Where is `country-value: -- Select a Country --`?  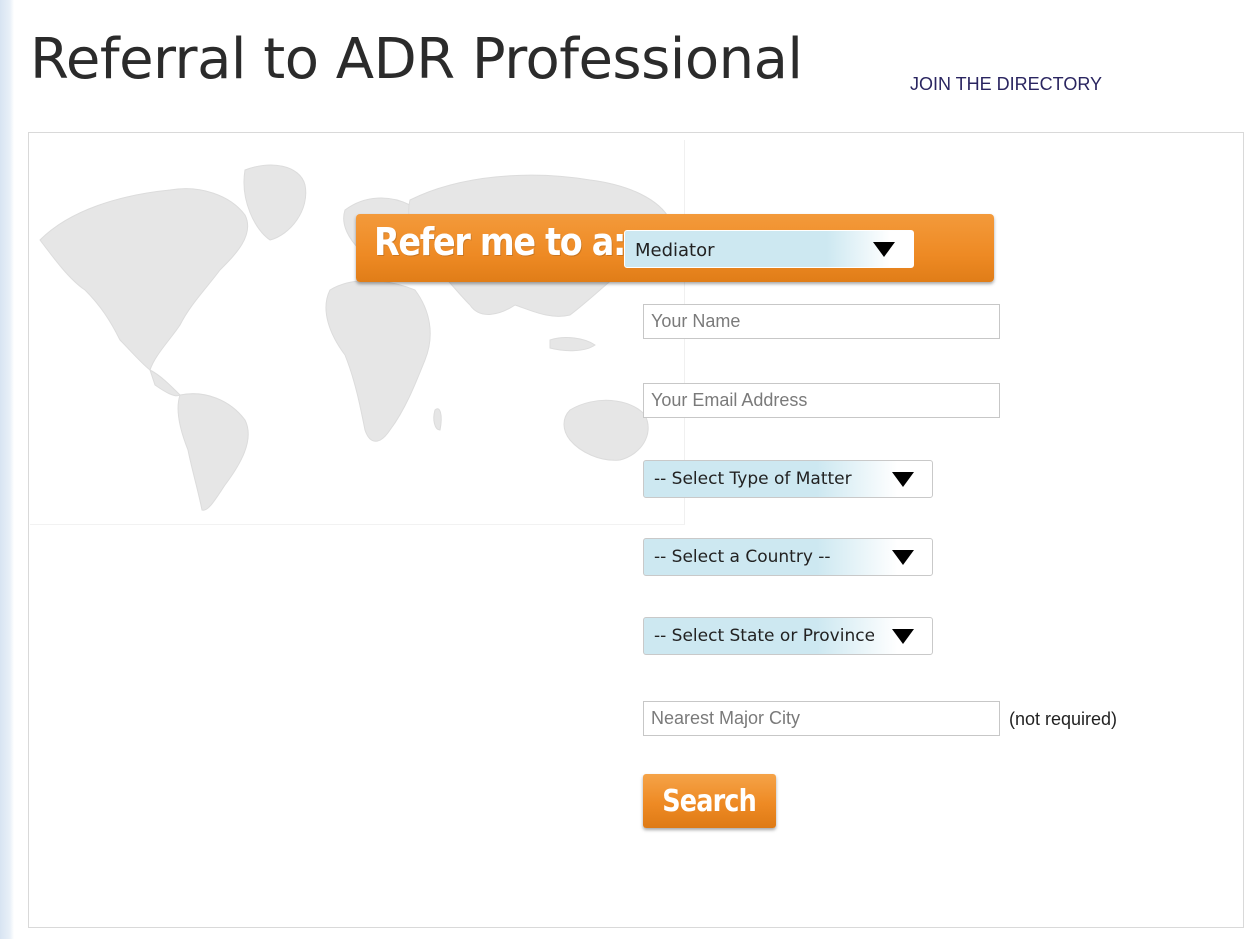 country-value: -- Select a Country -- is located at coordinates (742, 557).